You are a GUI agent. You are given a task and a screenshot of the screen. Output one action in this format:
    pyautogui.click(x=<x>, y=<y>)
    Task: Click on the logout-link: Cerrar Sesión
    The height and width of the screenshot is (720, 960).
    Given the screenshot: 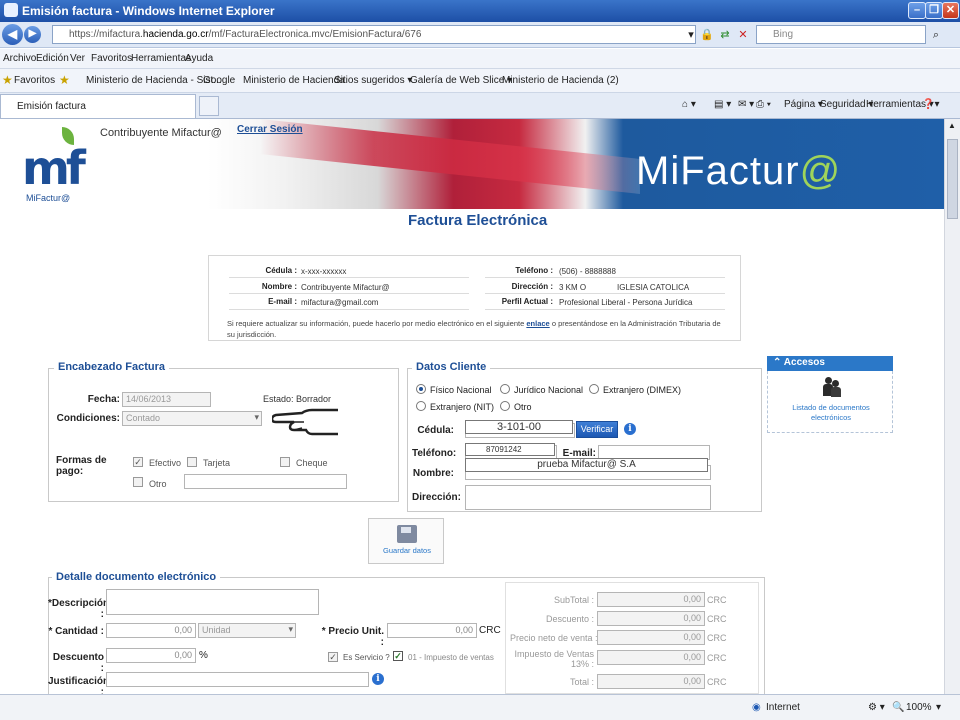 What is the action you would take?
    pyautogui.click(x=270, y=129)
    